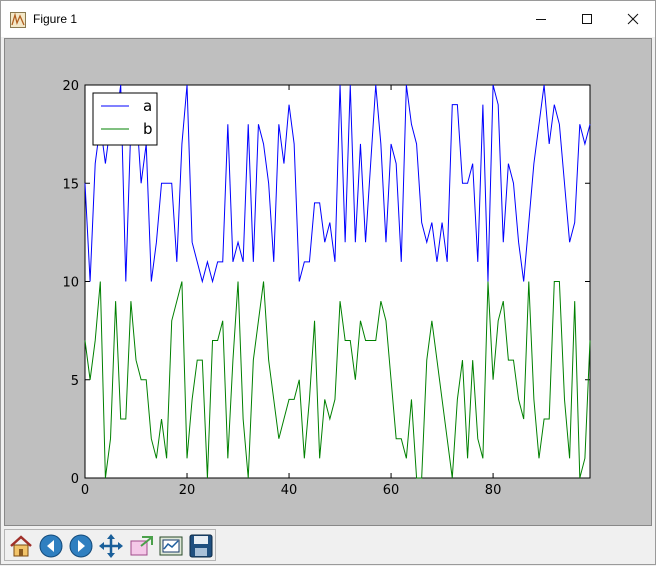  Describe the element at coordinates (125, 119) in the screenshot. I see `legend: a b` at that location.